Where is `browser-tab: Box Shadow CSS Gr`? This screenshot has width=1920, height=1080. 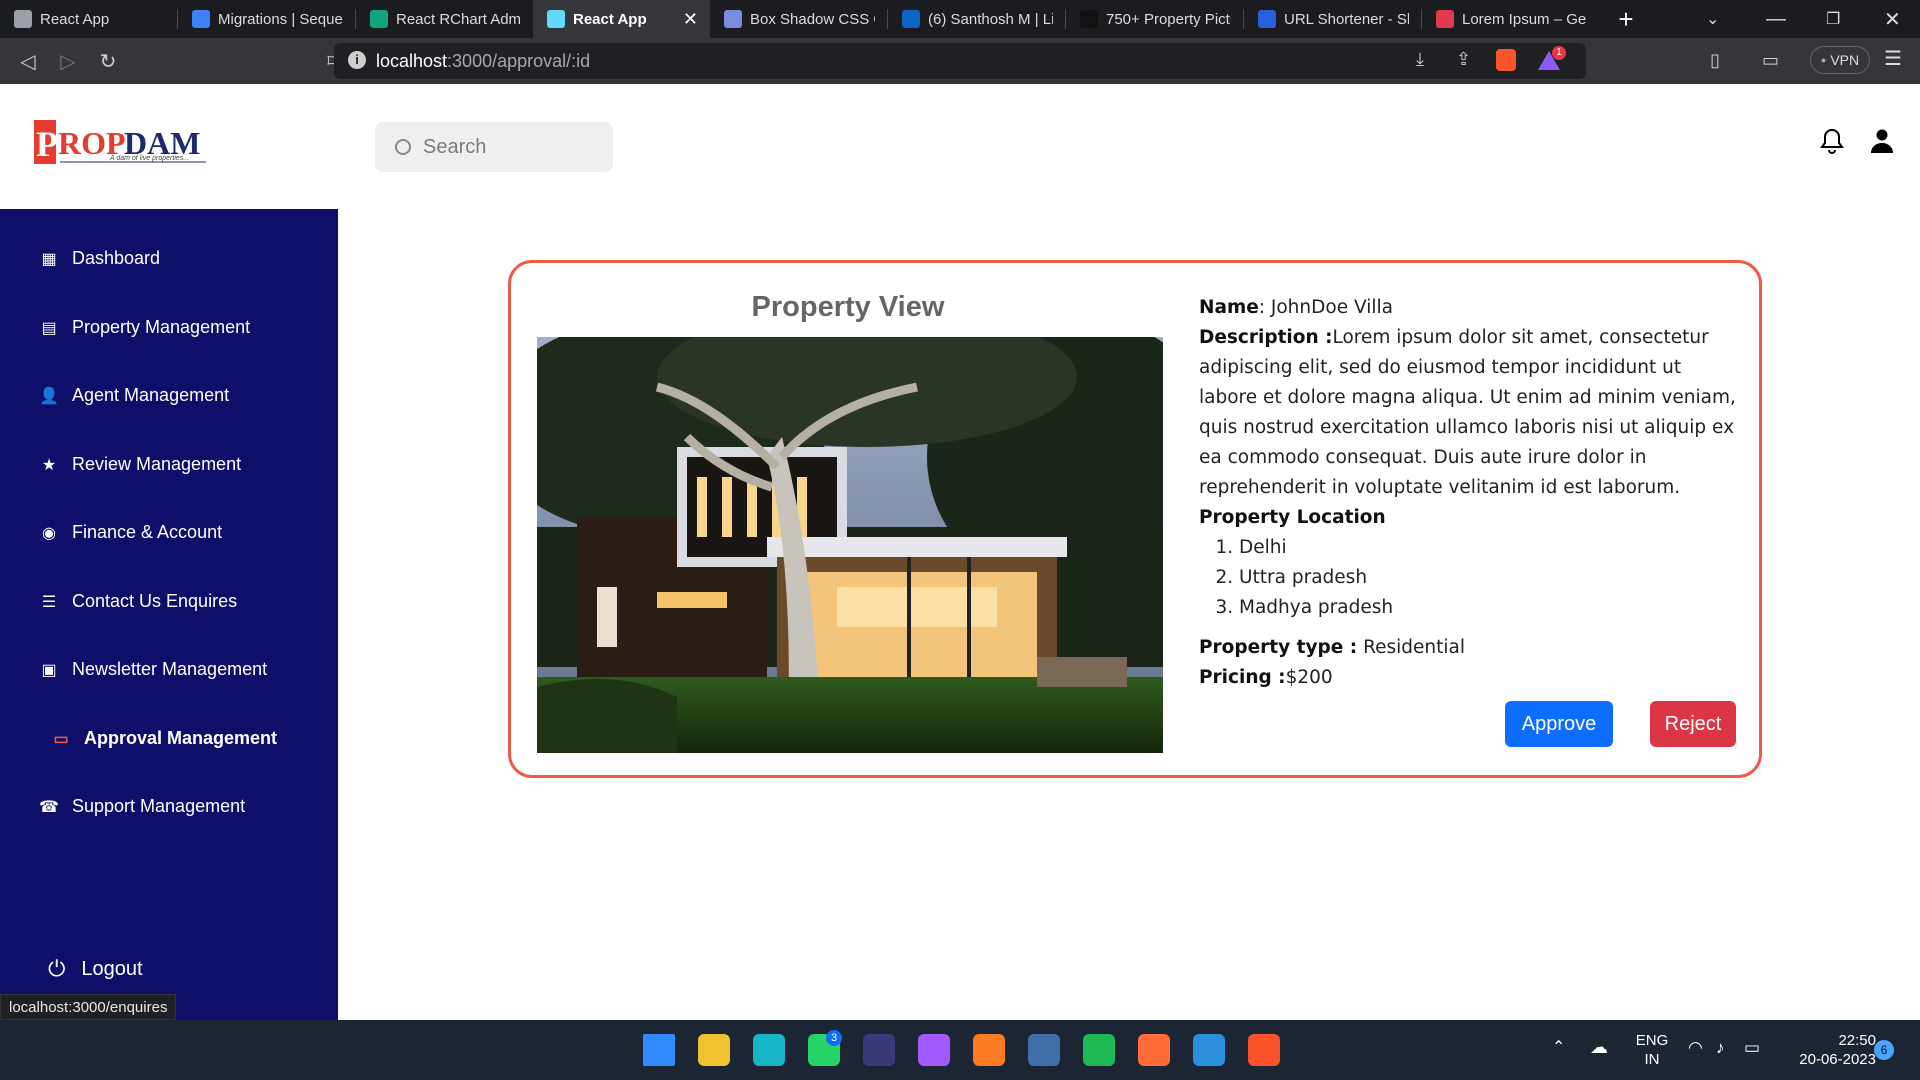
browser-tab: Box Shadow CSS Gr is located at coordinates (798, 19).